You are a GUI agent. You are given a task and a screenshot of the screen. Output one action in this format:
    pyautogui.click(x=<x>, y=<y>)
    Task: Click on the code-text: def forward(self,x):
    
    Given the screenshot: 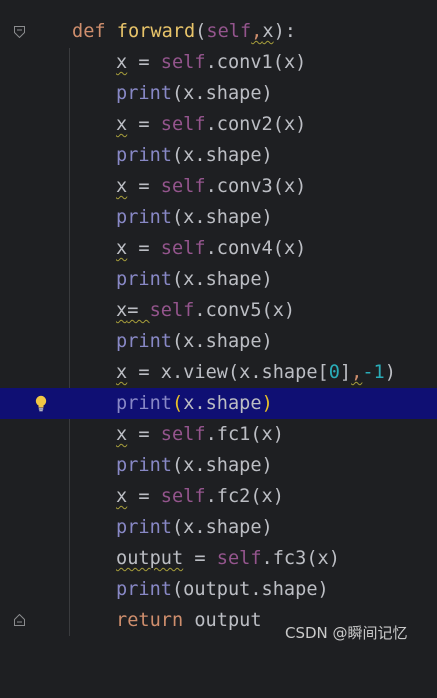 What is the action you would take?
    pyautogui.click(x=184, y=31)
    